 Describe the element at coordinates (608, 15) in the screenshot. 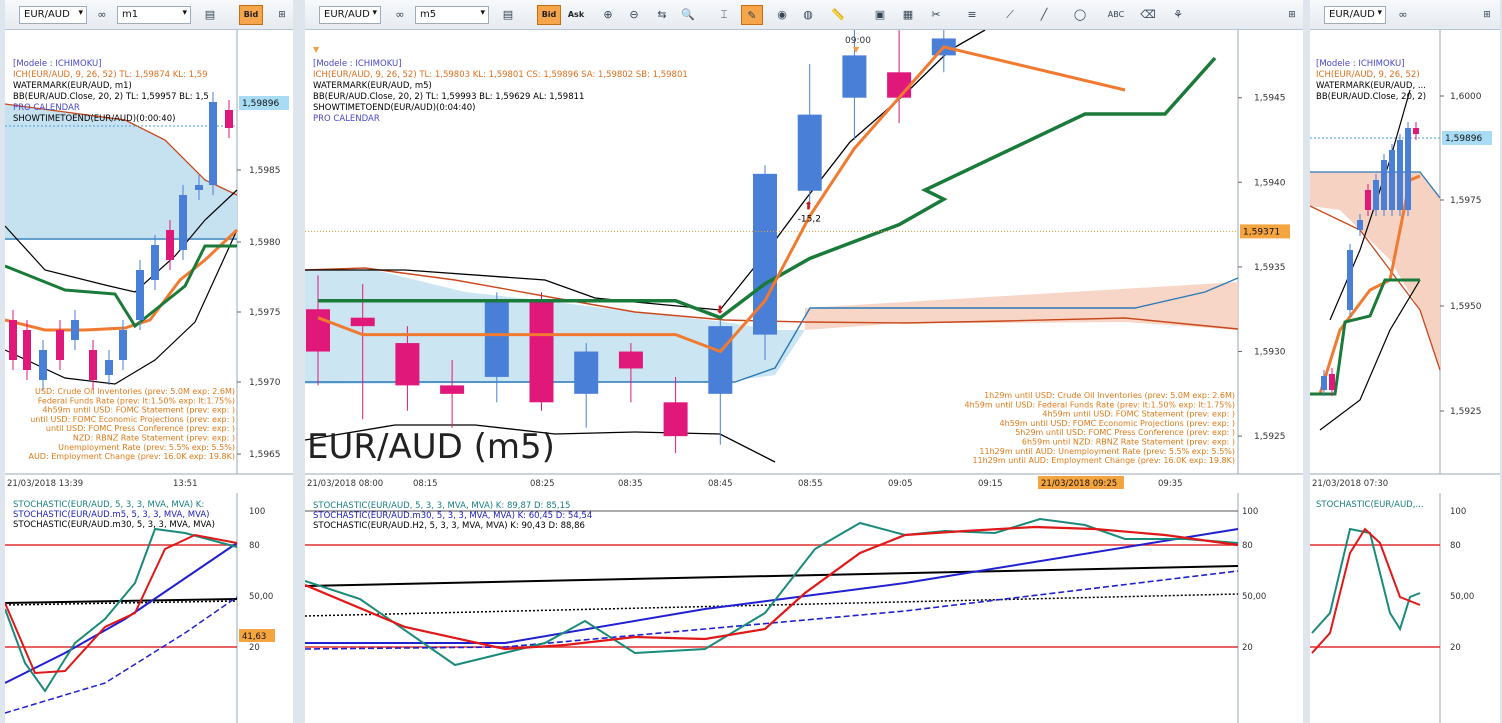

I see `zoom-in-icon: ⊕` at that location.